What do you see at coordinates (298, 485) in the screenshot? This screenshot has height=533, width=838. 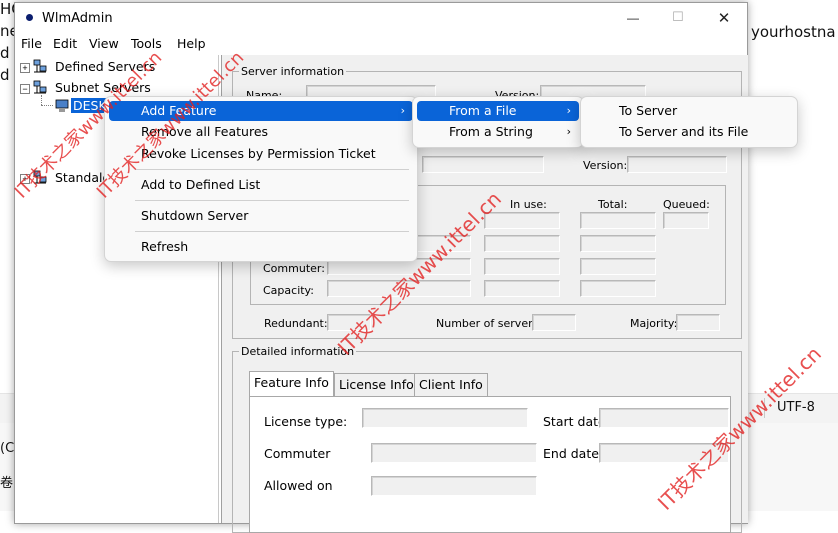 I see `allowed-on-label: Allowed on` at bounding box center [298, 485].